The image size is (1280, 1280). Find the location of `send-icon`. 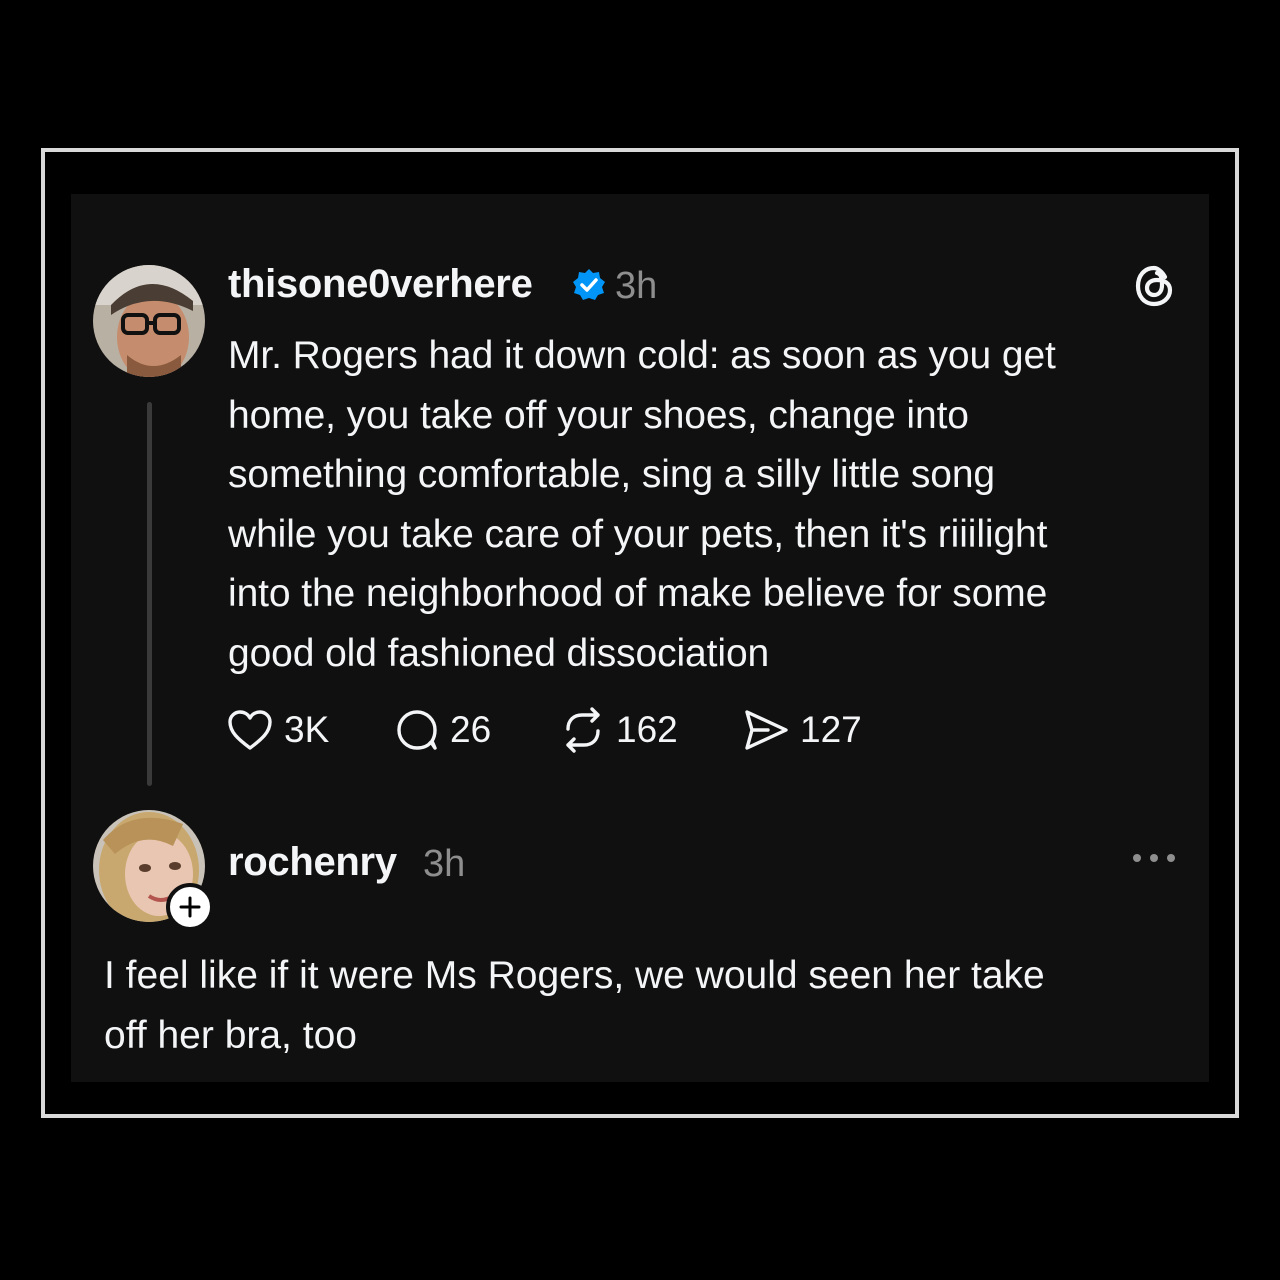

send-icon is located at coordinates (766, 730).